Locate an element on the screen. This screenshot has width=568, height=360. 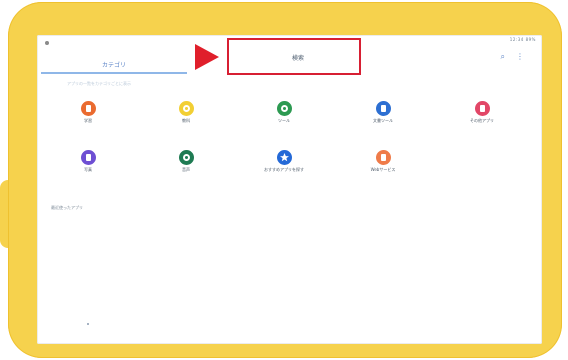
app-item: ツール is located at coordinates (284, 112).